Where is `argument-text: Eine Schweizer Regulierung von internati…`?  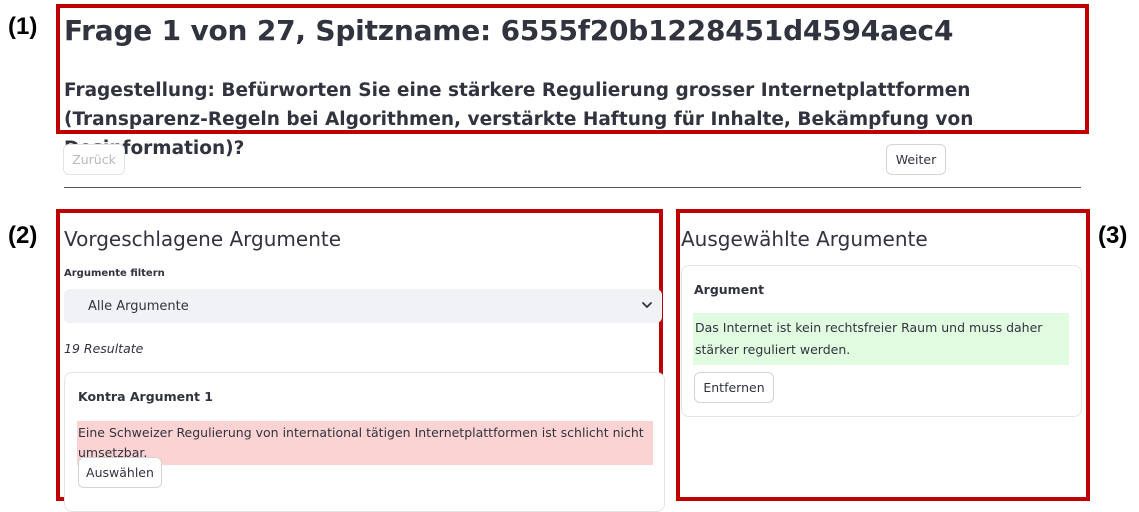 argument-text: Eine Schweizer Regulierung von internati… is located at coordinates (365, 443).